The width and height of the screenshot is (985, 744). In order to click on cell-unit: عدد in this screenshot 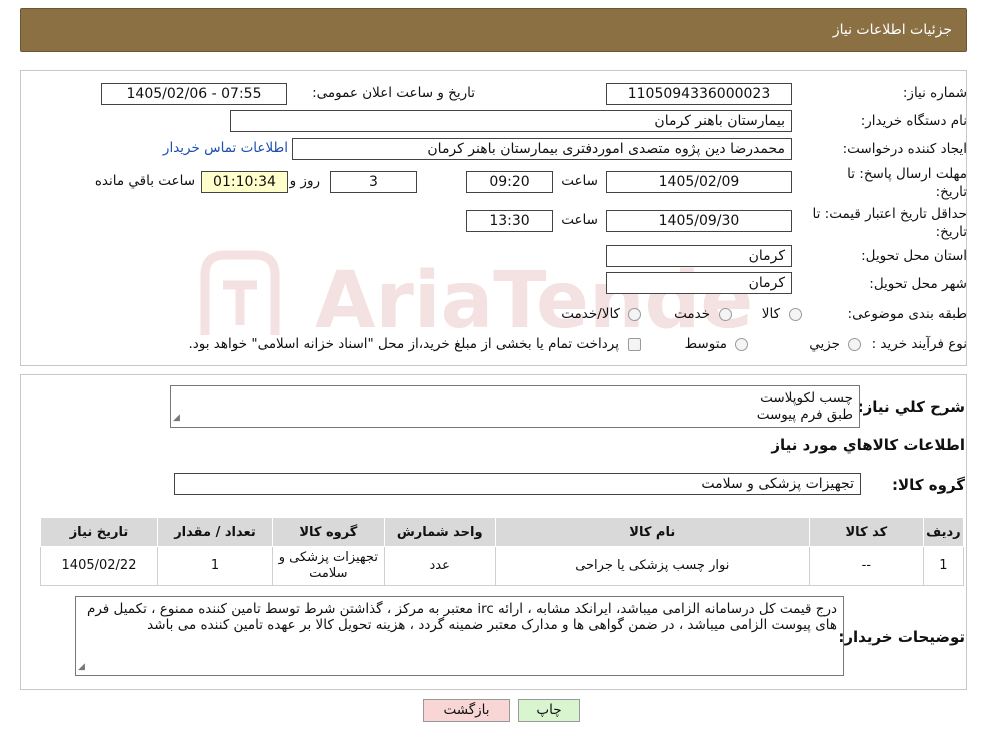, I will do `click(439, 566)`.